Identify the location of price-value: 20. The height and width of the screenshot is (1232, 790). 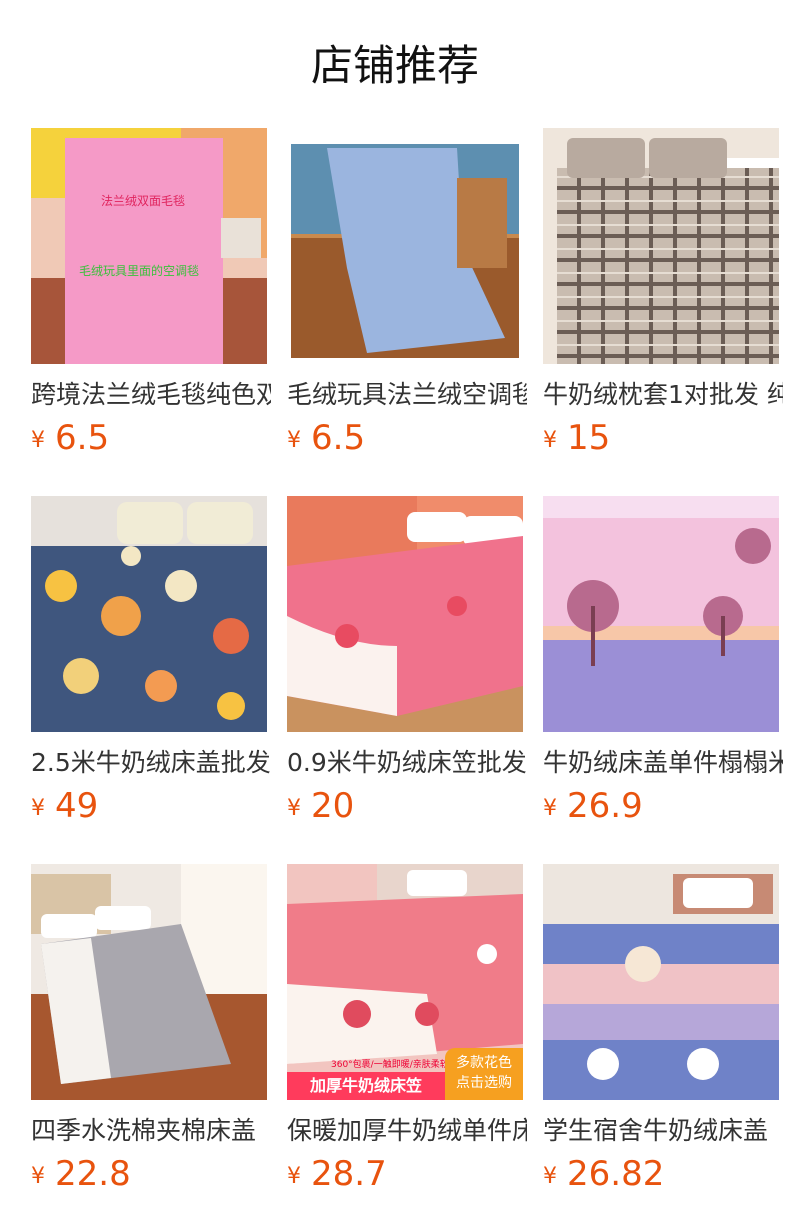
(333, 806).